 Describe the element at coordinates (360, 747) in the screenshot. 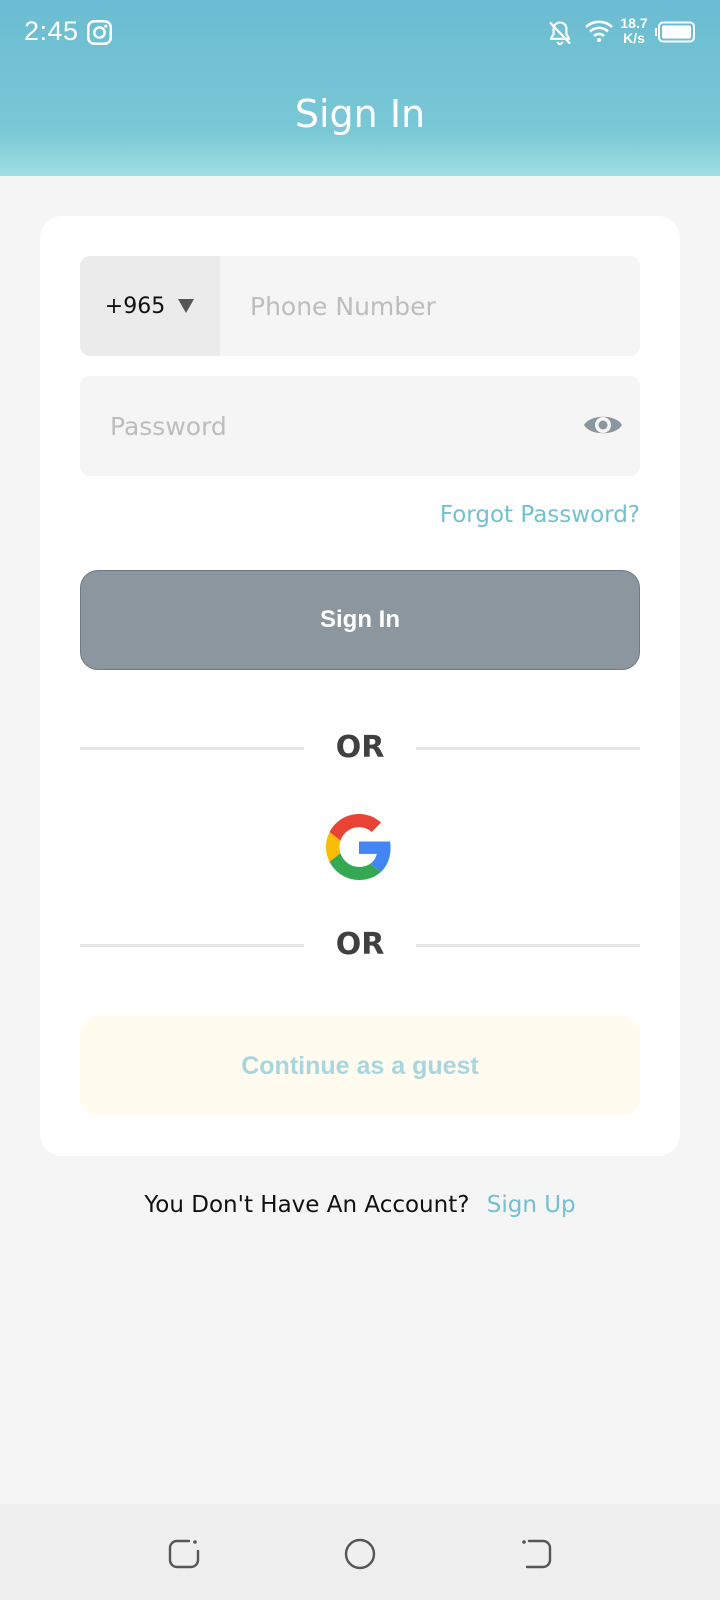

I see `or-label-1: OR` at that location.